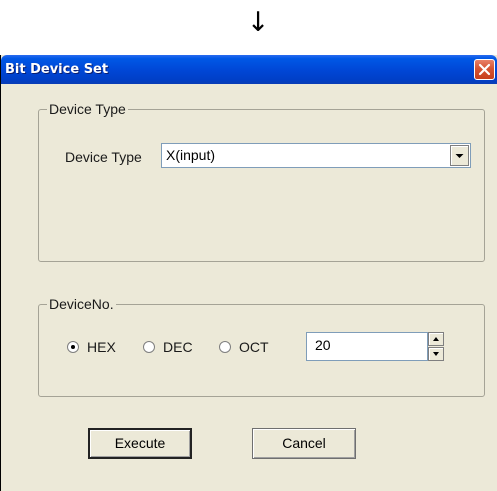  I want to click on spin-up-icon, so click(436, 339).